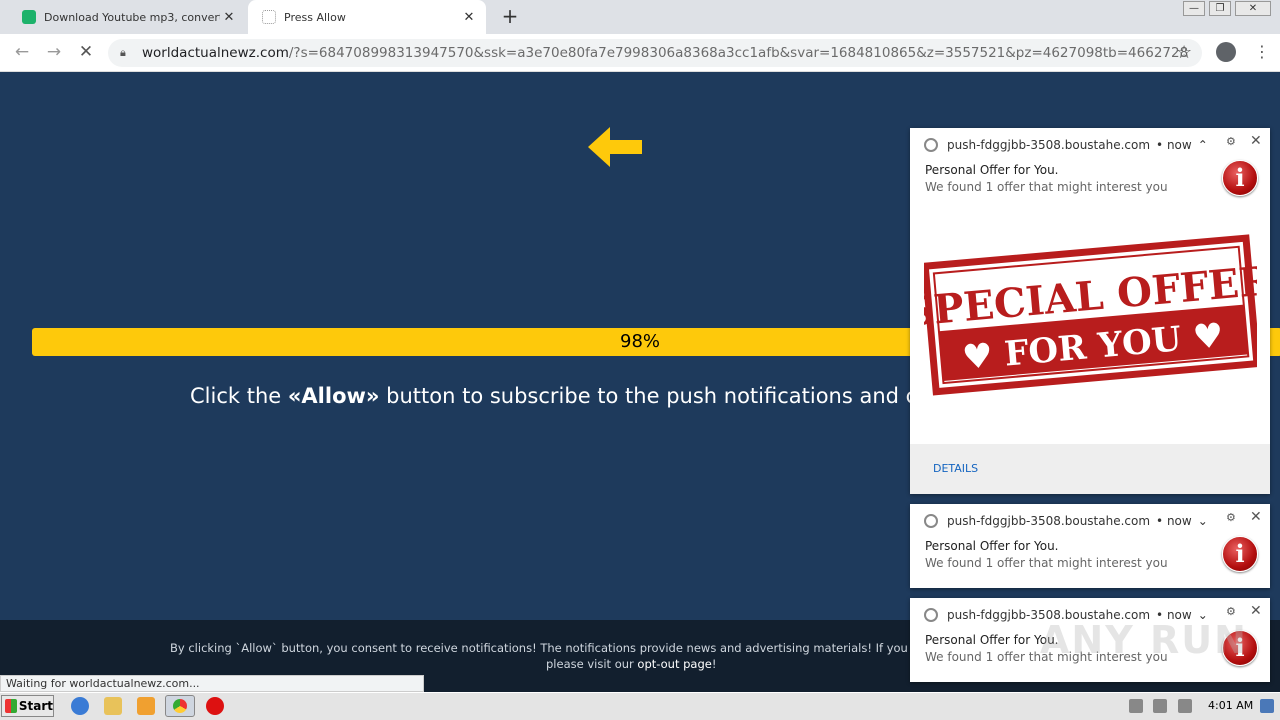 The height and width of the screenshot is (720, 1280). What do you see at coordinates (592, 664) in the screenshot?
I see `optout-prefix: please visit our` at bounding box center [592, 664].